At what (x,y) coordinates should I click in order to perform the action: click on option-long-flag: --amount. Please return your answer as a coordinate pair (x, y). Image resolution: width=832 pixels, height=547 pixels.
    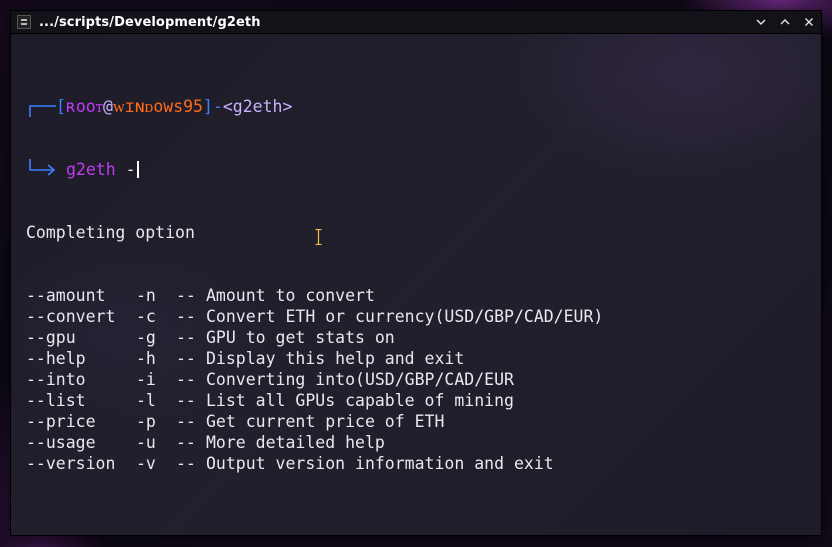
    Looking at the image, I should click on (66, 295).